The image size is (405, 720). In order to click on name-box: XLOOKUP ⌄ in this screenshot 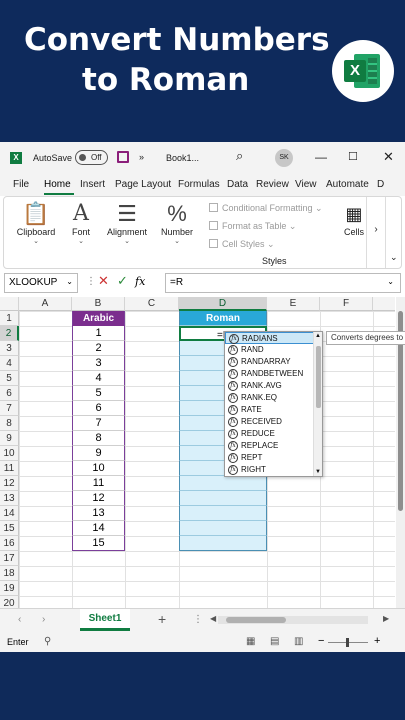, I will do `click(41, 283)`.